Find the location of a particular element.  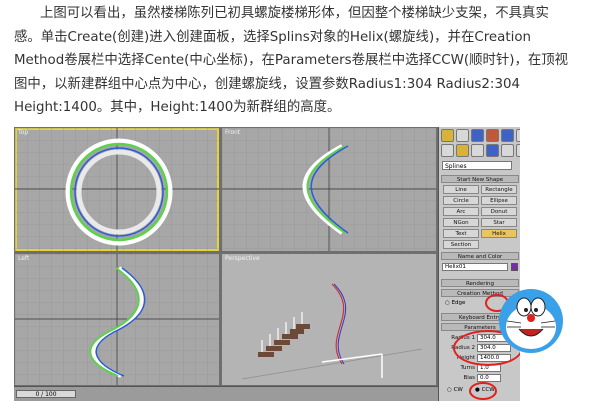

object-name-field: Helix01 is located at coordinates (475, 267).